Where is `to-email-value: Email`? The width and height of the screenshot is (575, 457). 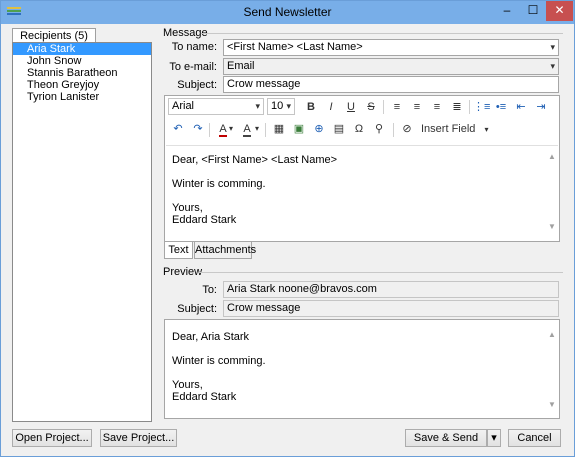
to-email-value: Email is located at coordinates (241, 66).